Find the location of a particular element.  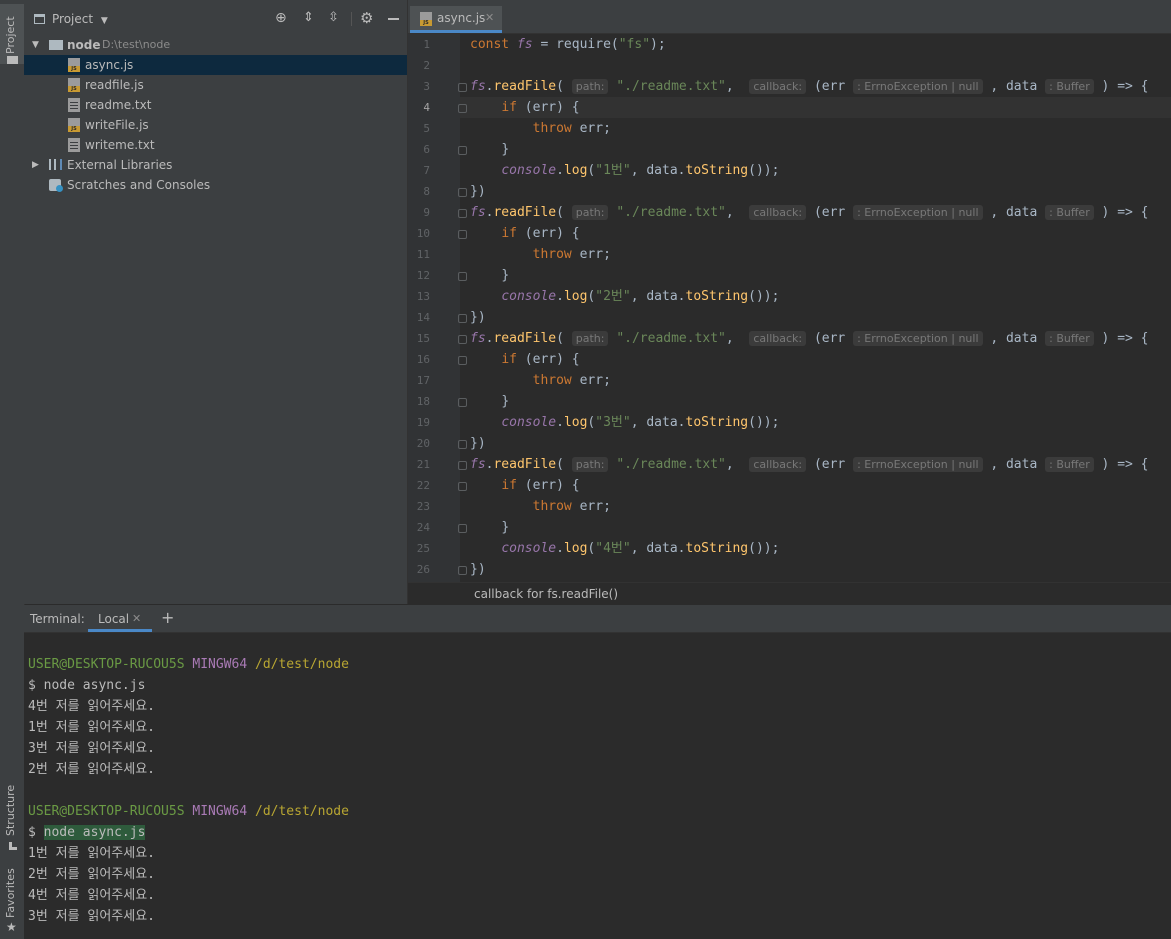

line-number: 18 is located at coordinates (423, 401).